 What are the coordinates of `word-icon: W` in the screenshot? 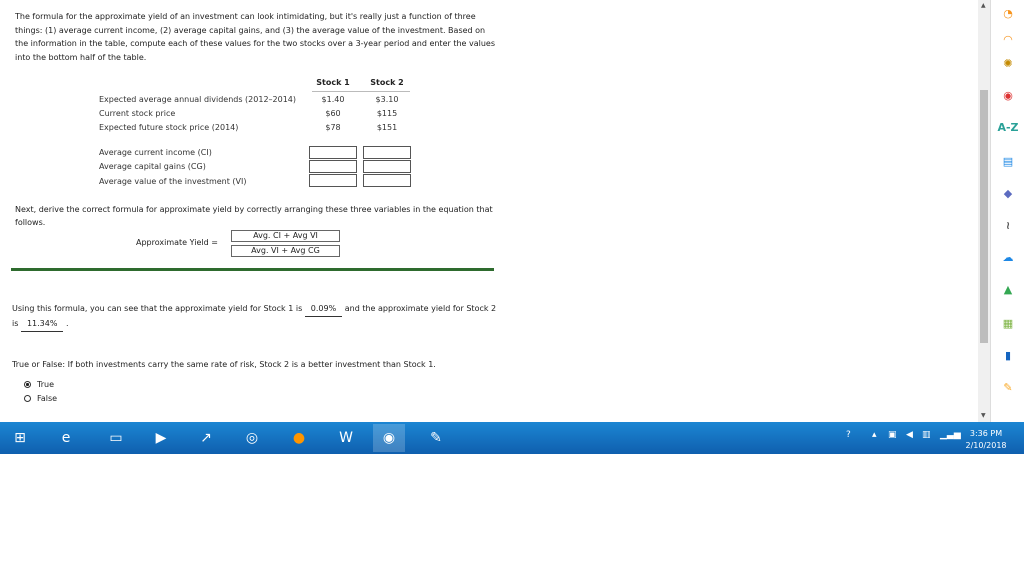 It's located at (346, 438).